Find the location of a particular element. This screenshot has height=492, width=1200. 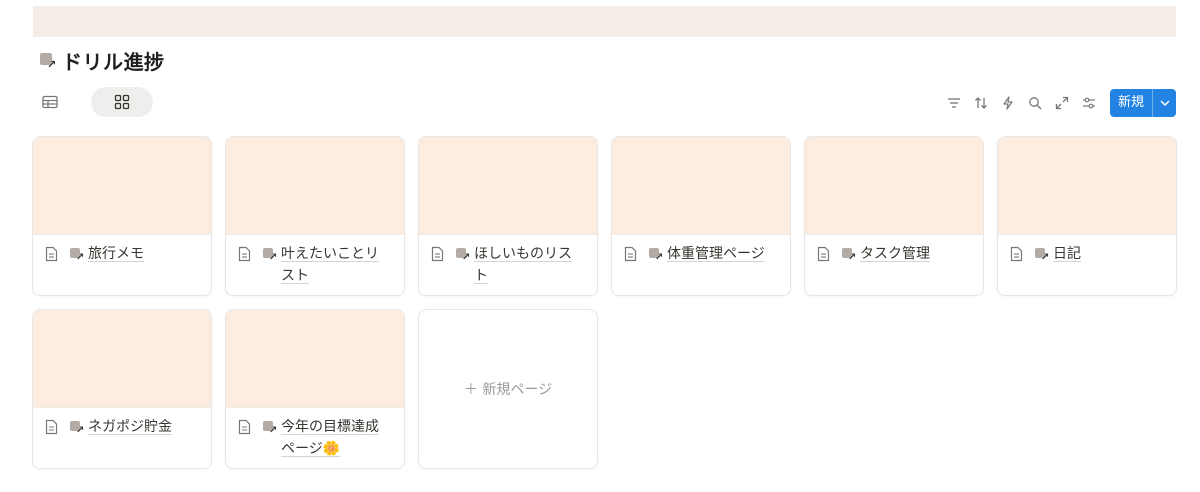

page-header: ↗ ドリル進捗 is located at coordinates (101, 60).